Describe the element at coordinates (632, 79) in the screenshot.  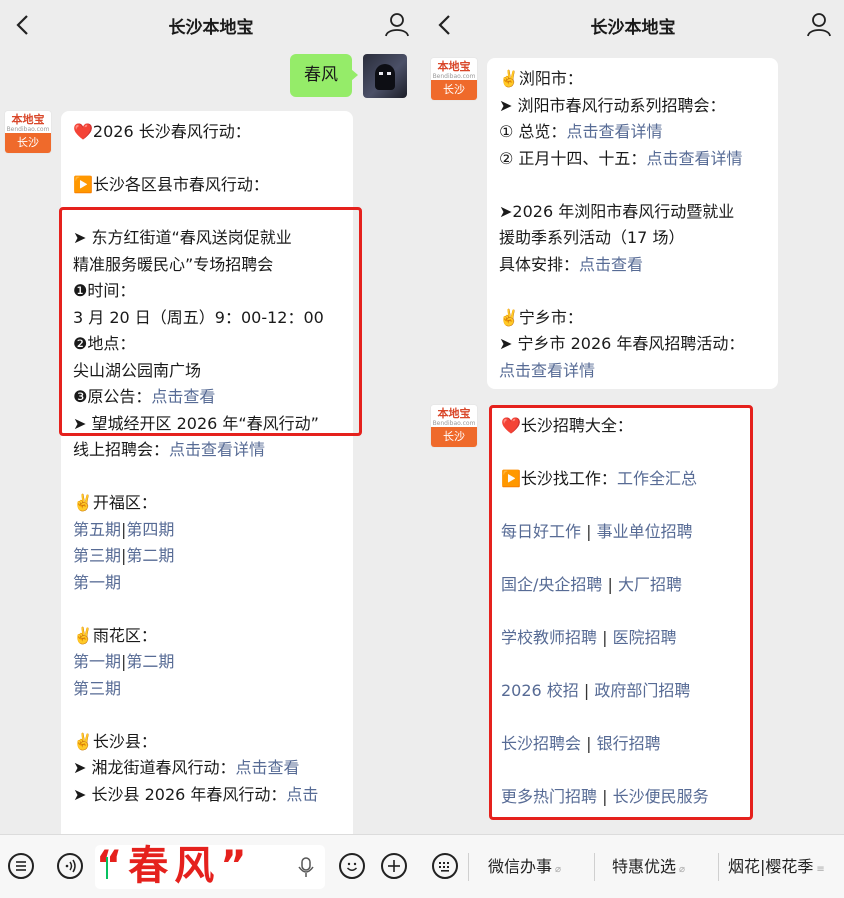
I see `message-line: ✌️浏阳市：` at that location.